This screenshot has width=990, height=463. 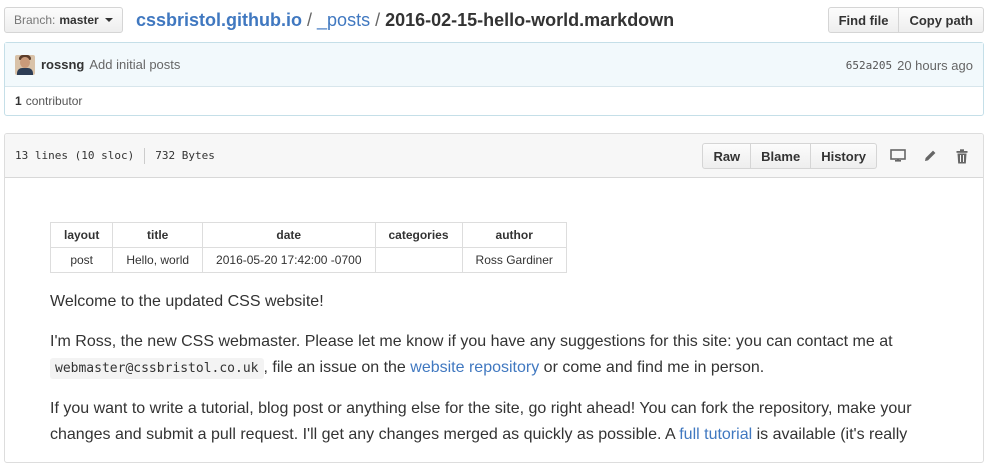 What do you see at coordinates (844, 156) in the screenshot?
I see `history-button: History` at bounding box center [844, 156].